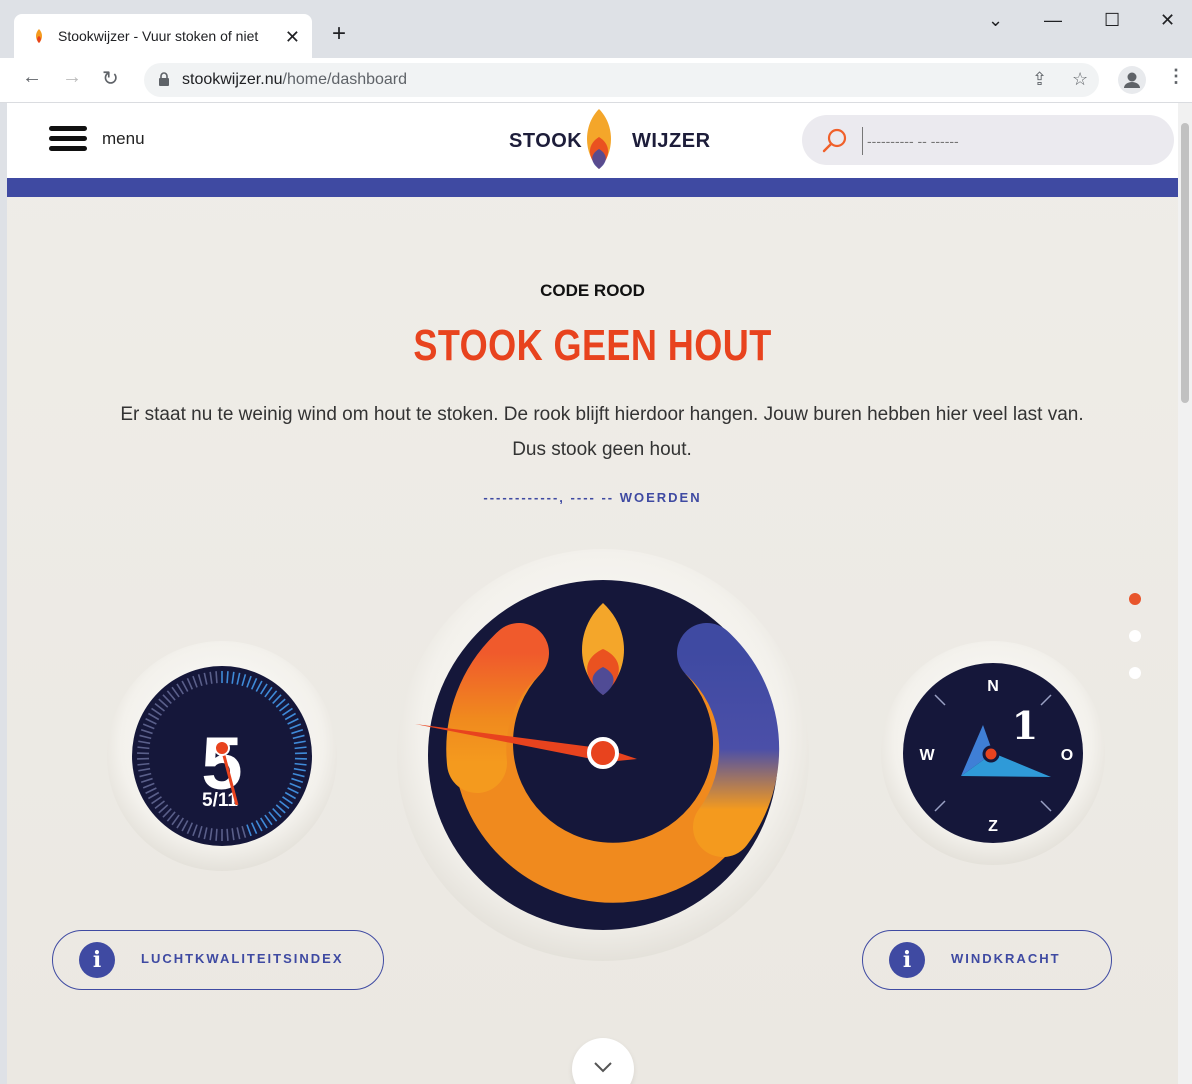 The height and width of the screenshot is (1084, 1192). What do you see at coordinates (995, 20) in the screenshot?
I see `tab-search-icon: ⌄` at bounding box center [995, 20].